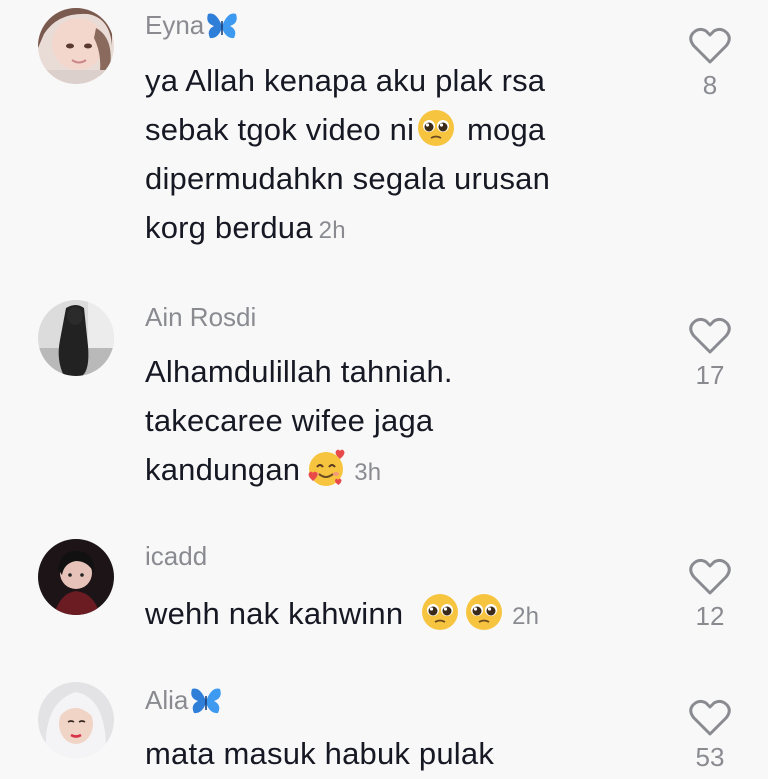 This screenshot has height=779, width=768. I want to click on like-button: 53, so click(710, 735).